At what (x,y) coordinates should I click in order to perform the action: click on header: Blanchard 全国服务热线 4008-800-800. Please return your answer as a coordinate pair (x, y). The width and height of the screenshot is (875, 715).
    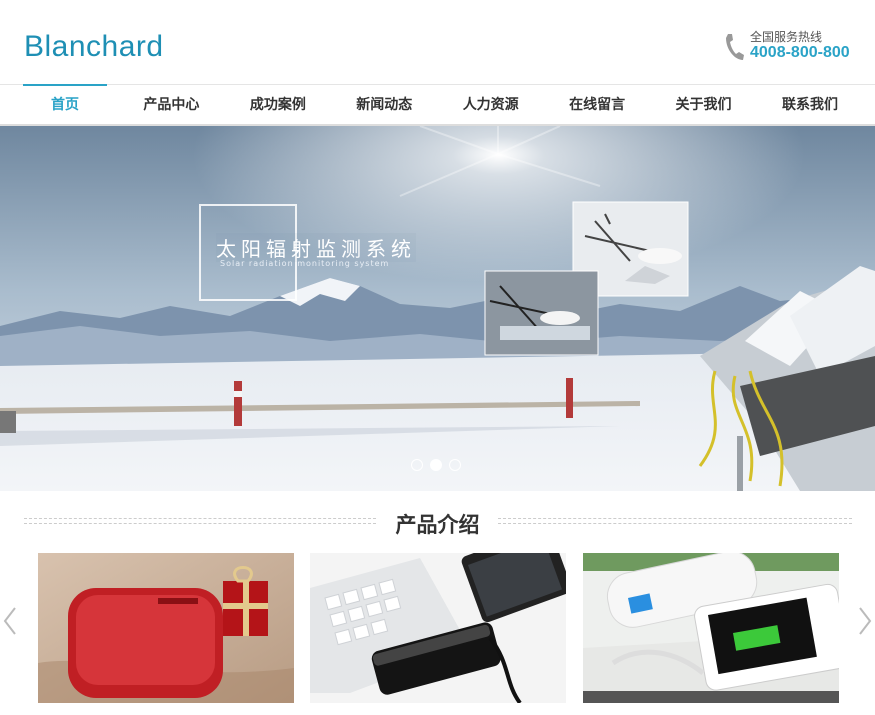
    Looking at the image, I should click on (437, 42).